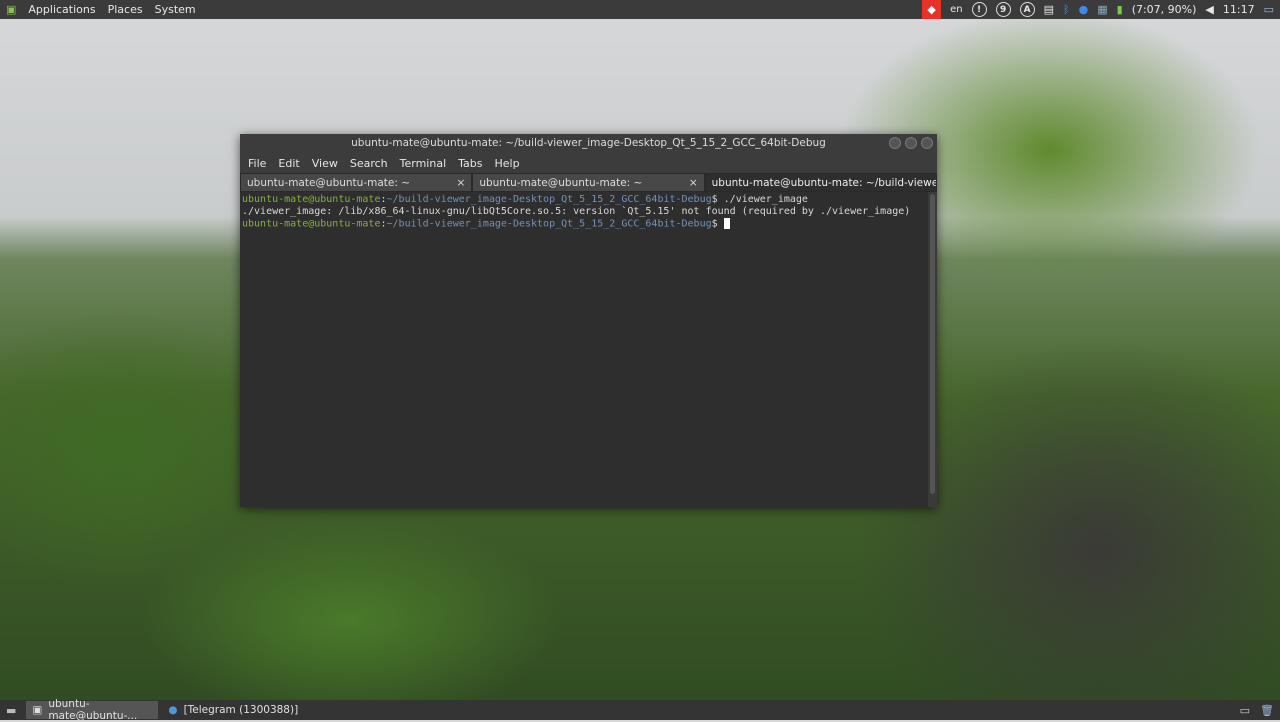 The width and height of the screenshot is (1280, 722). Describe the element at coordinates (895, 143) in the screenshot. I see `minimize-button` at that location.